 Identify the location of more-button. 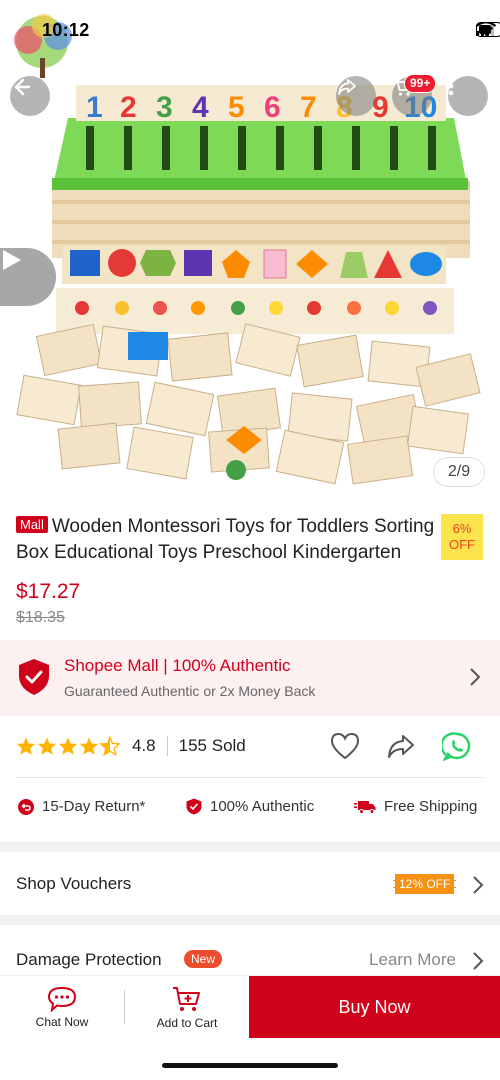
(468, 96).